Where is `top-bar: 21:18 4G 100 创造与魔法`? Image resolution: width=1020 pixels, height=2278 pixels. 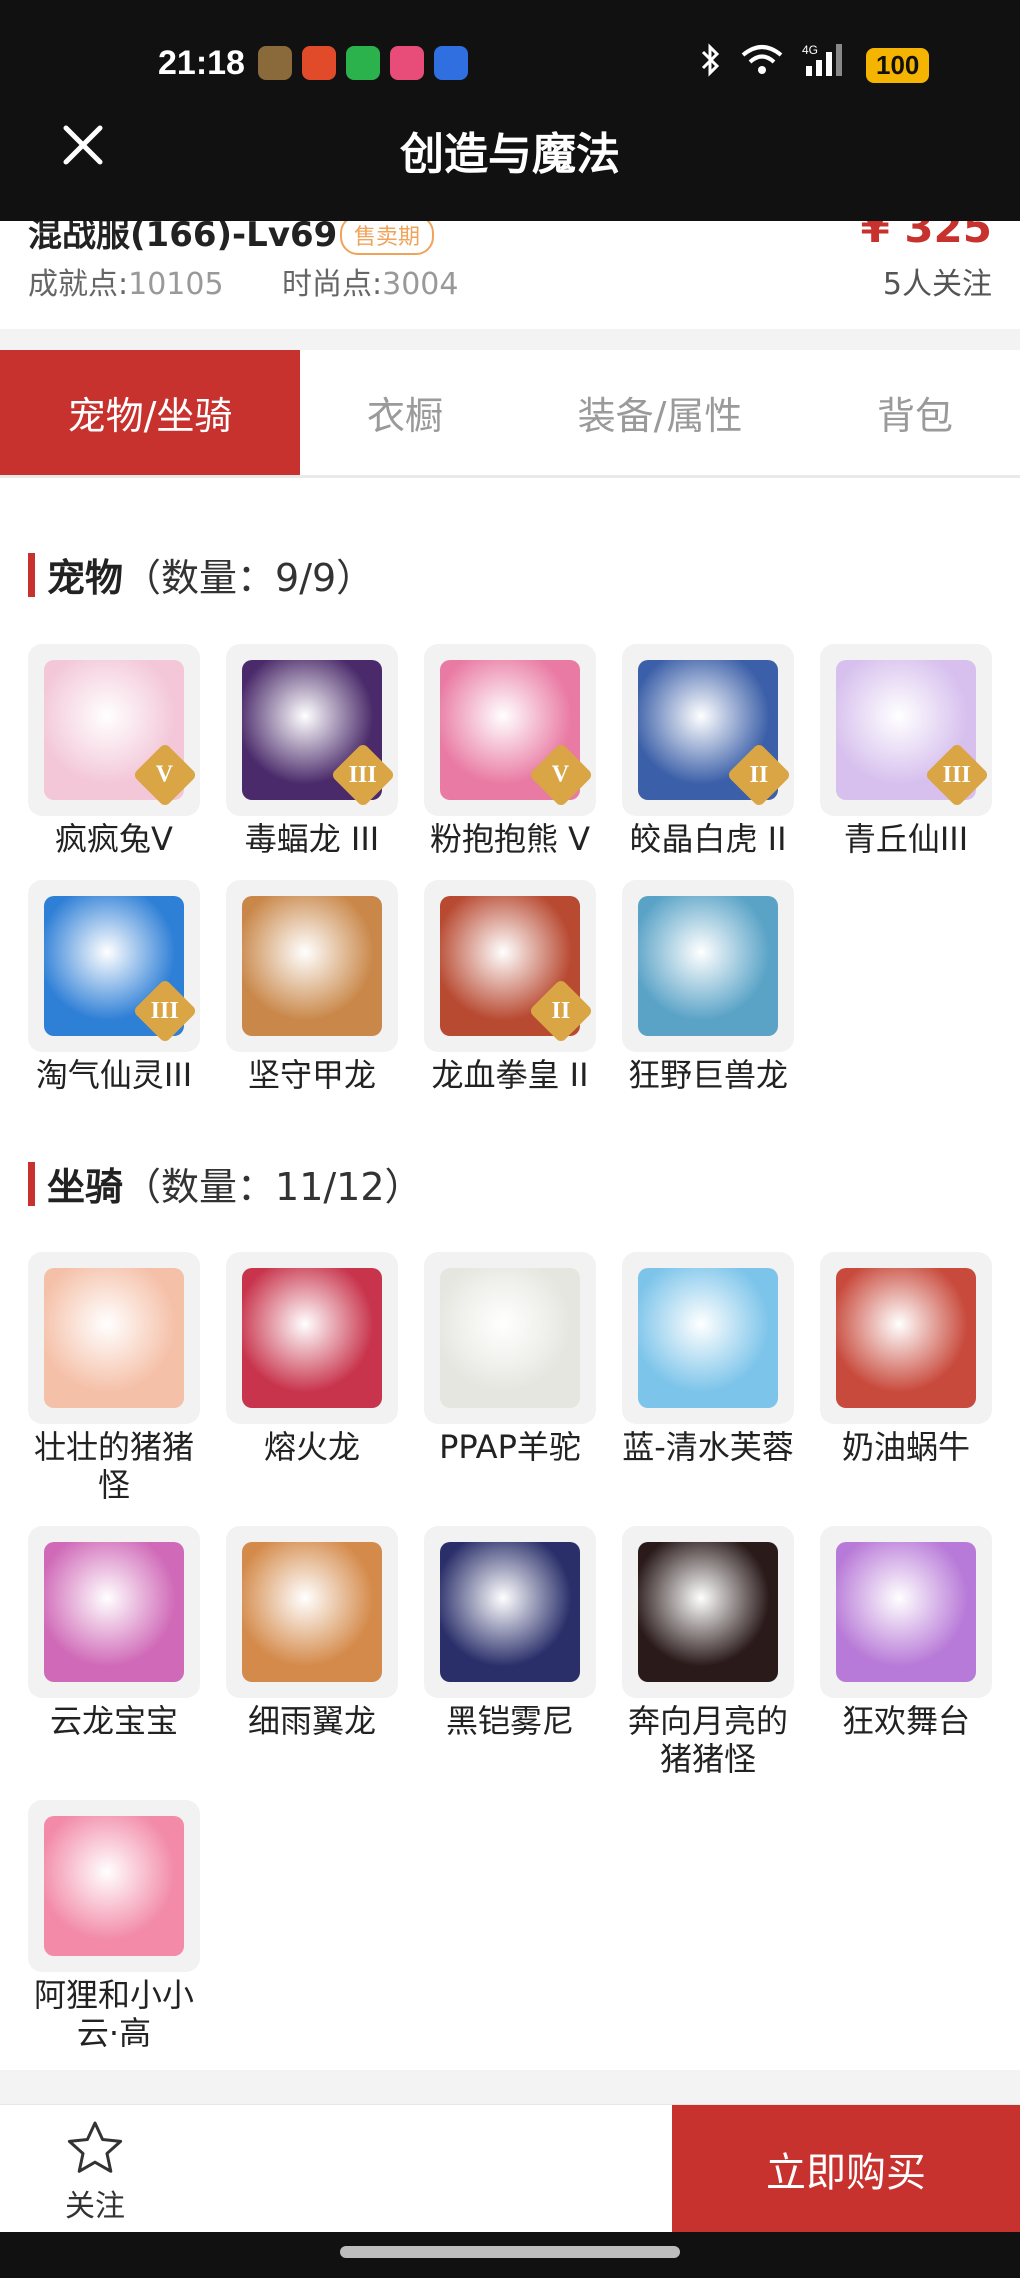 top-bar: 21:18 4G 100 创造与魔法 is located at coordinates (510, 110).